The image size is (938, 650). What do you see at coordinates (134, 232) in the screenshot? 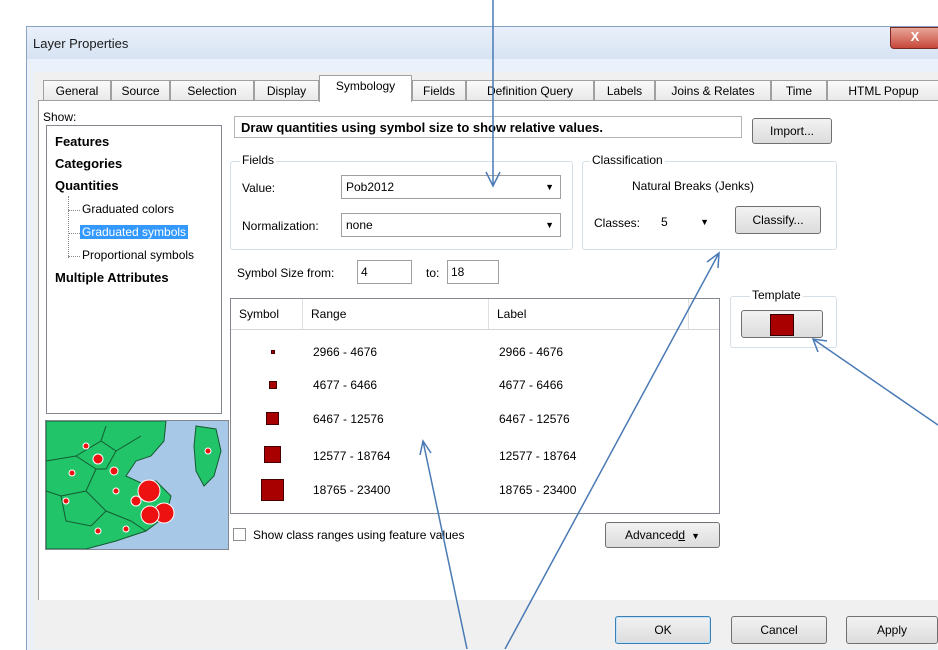
I see `tree-graduated-symbols: Graduated symbols` at bounding box center [134, 232].